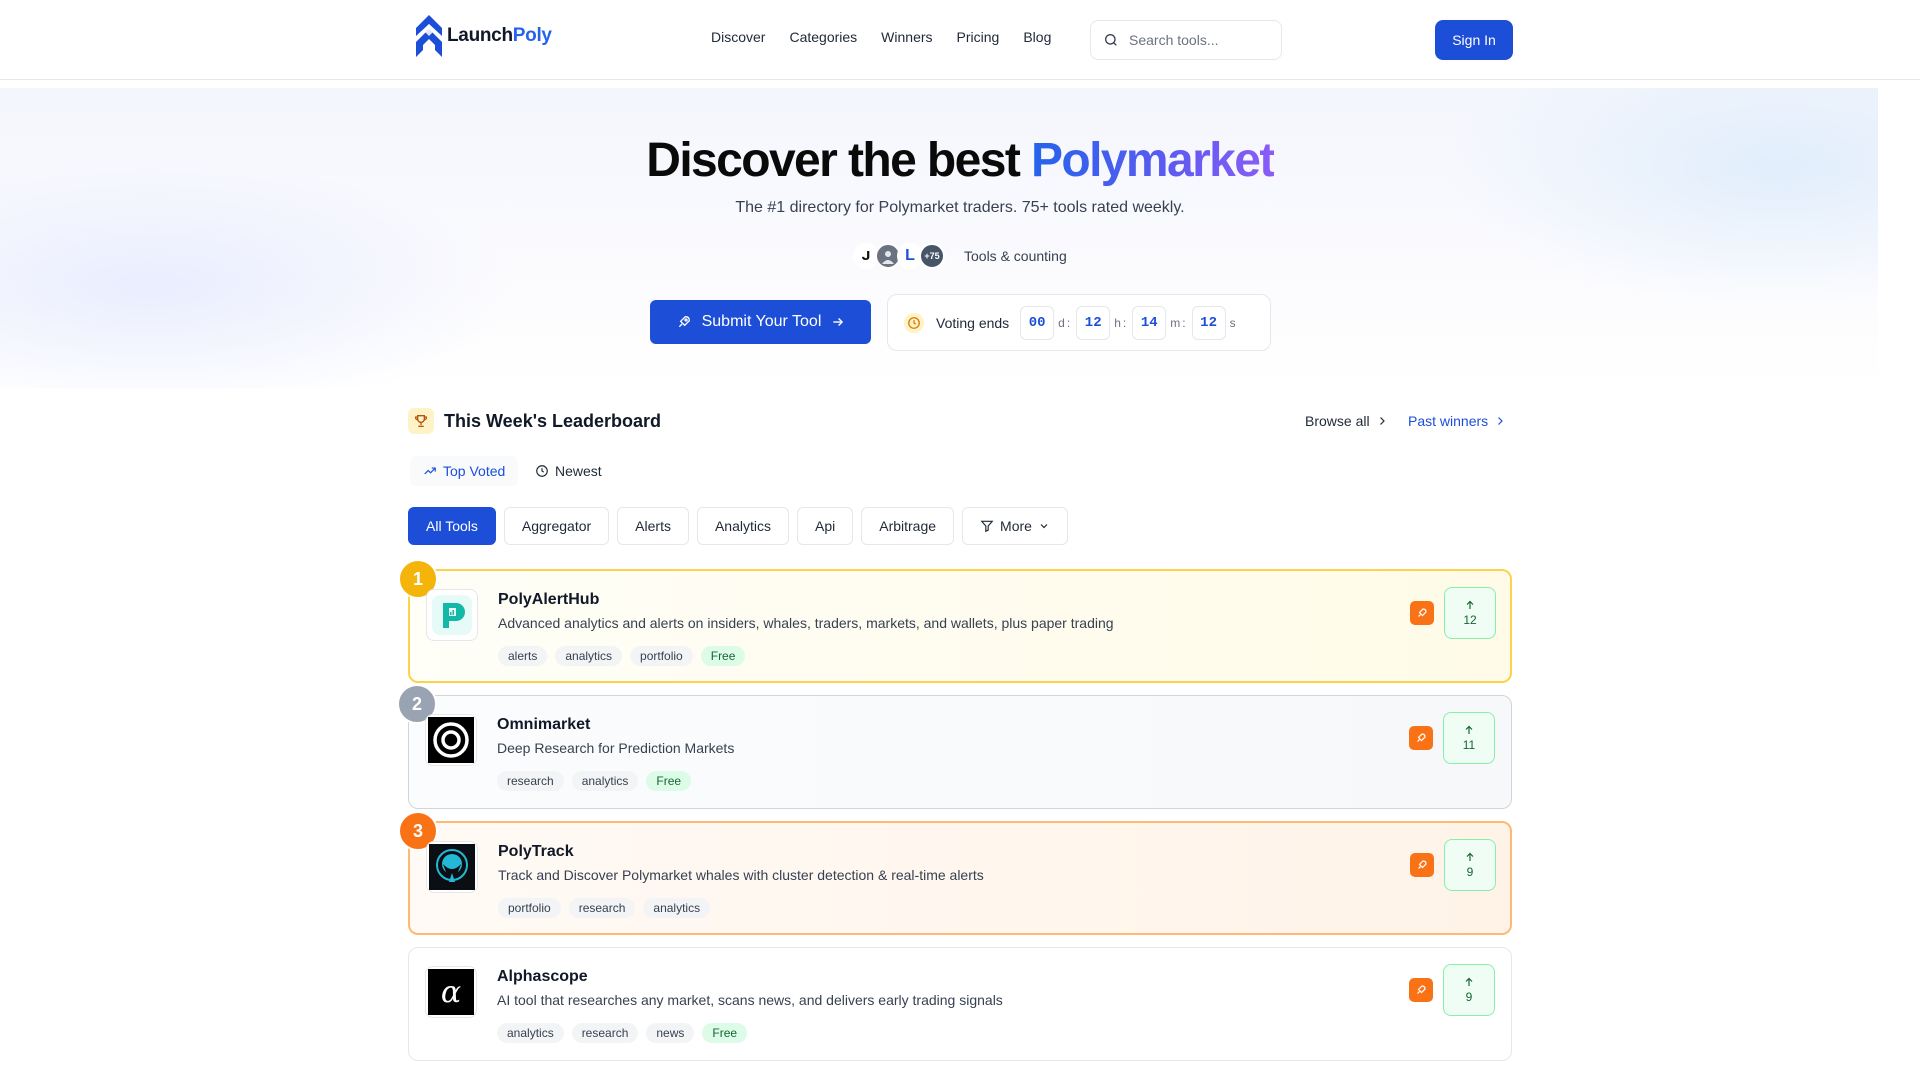  What do you see at coordinates (653, 526) in the screenshot?
I see `filter-alerts: Alerts` at bounding box center [653, 526].